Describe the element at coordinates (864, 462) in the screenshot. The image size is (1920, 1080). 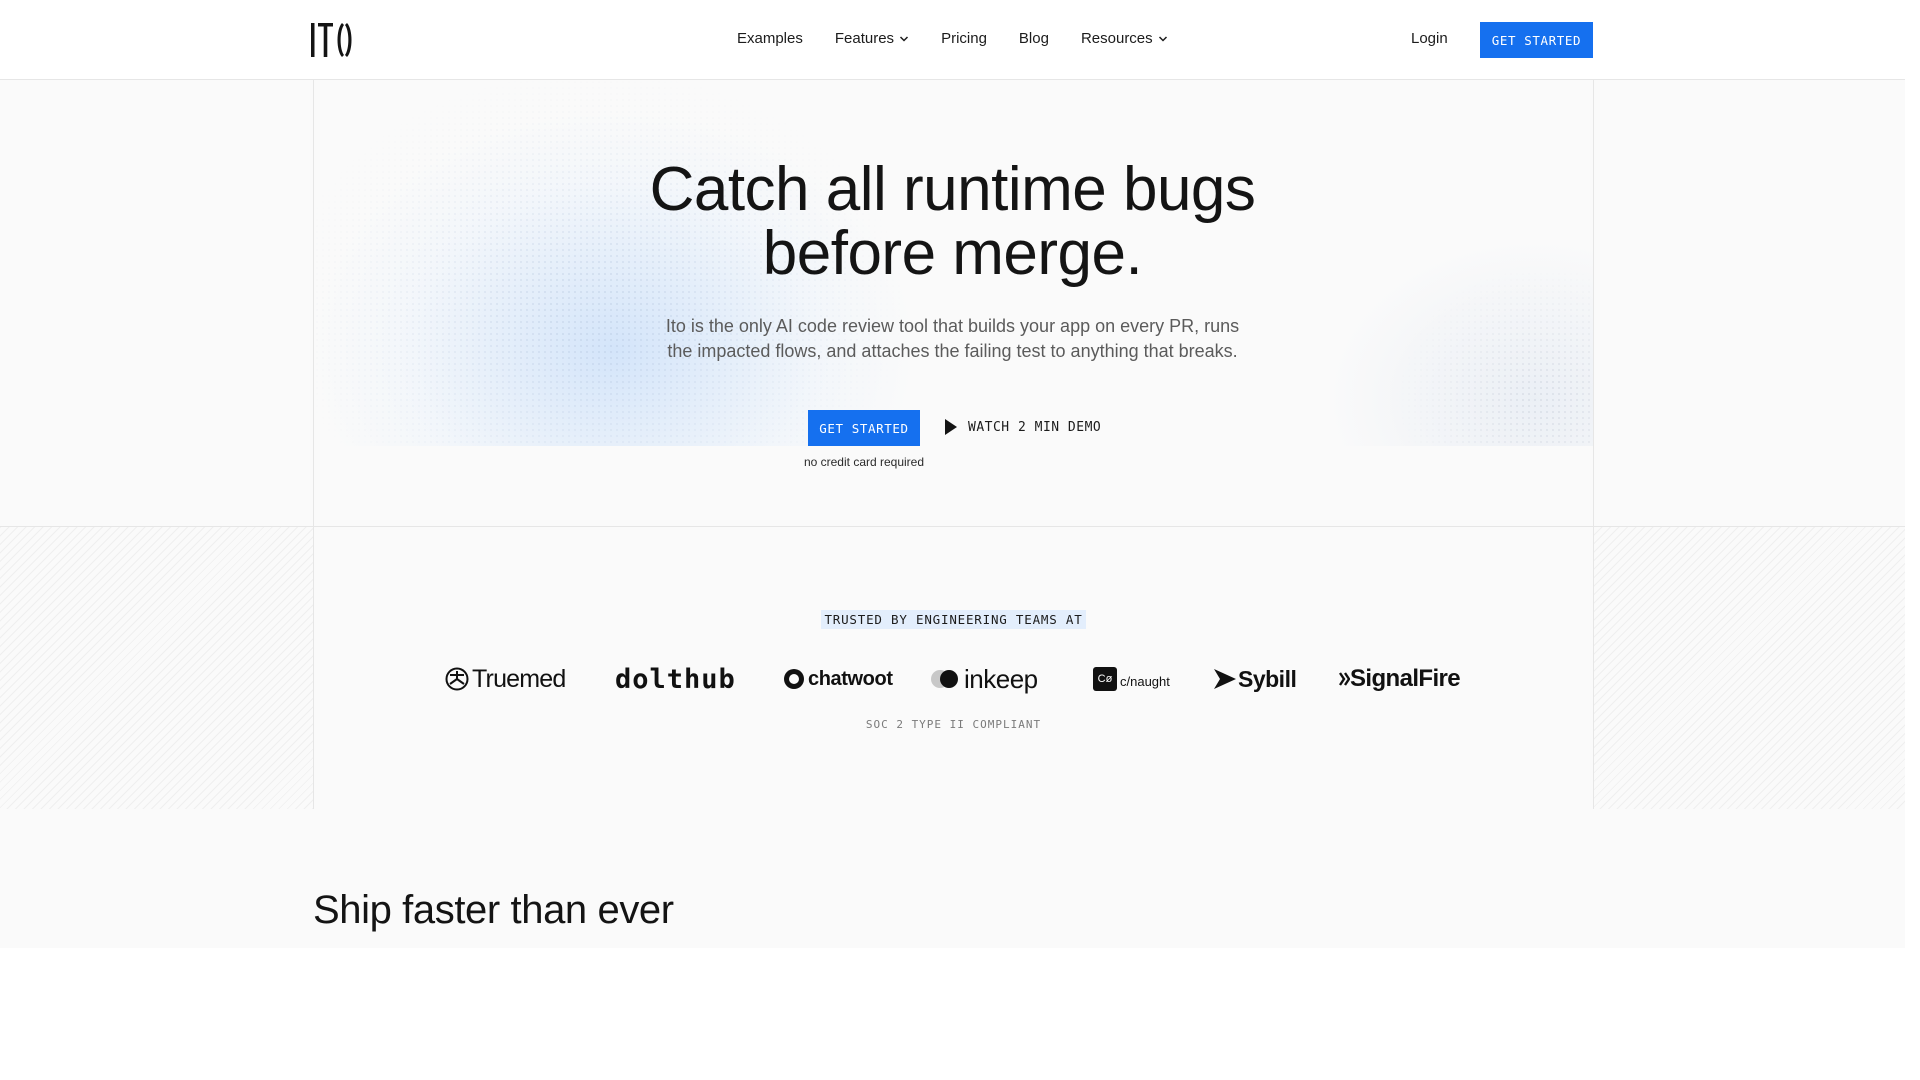
I see `no-credit-card-note: no credit card required` at that location.